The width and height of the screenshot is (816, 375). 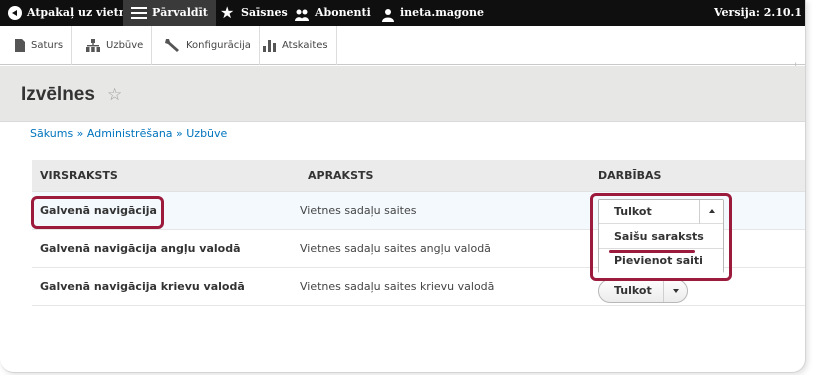 I want to click on tray-item-configuration: Konfigurācija, so click(x=207, y=45).